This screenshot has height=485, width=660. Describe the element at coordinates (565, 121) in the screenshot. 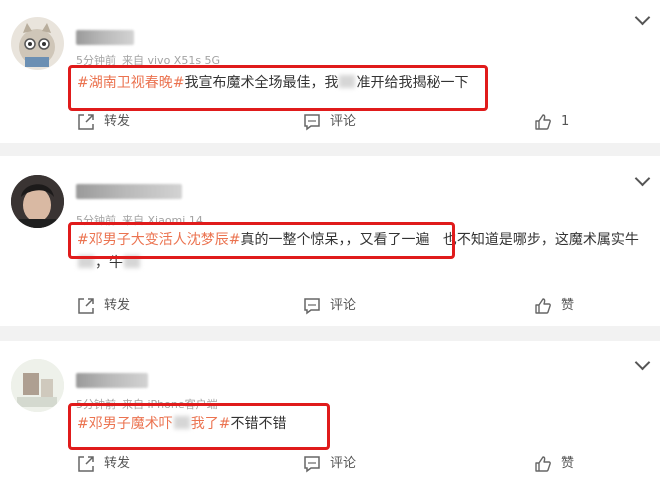

I see `like-count: 1` at that location.